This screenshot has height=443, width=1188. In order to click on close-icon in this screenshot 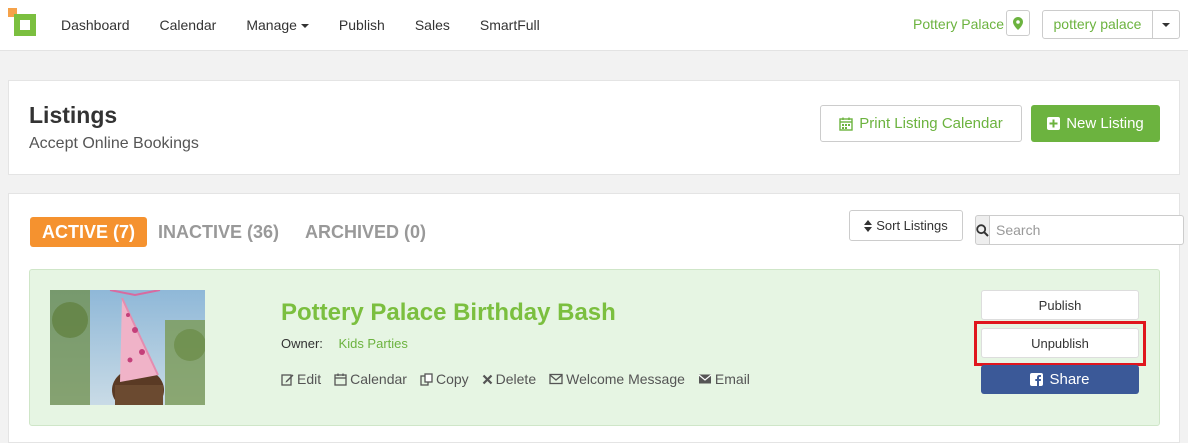, I will do `click(487, 379)`.